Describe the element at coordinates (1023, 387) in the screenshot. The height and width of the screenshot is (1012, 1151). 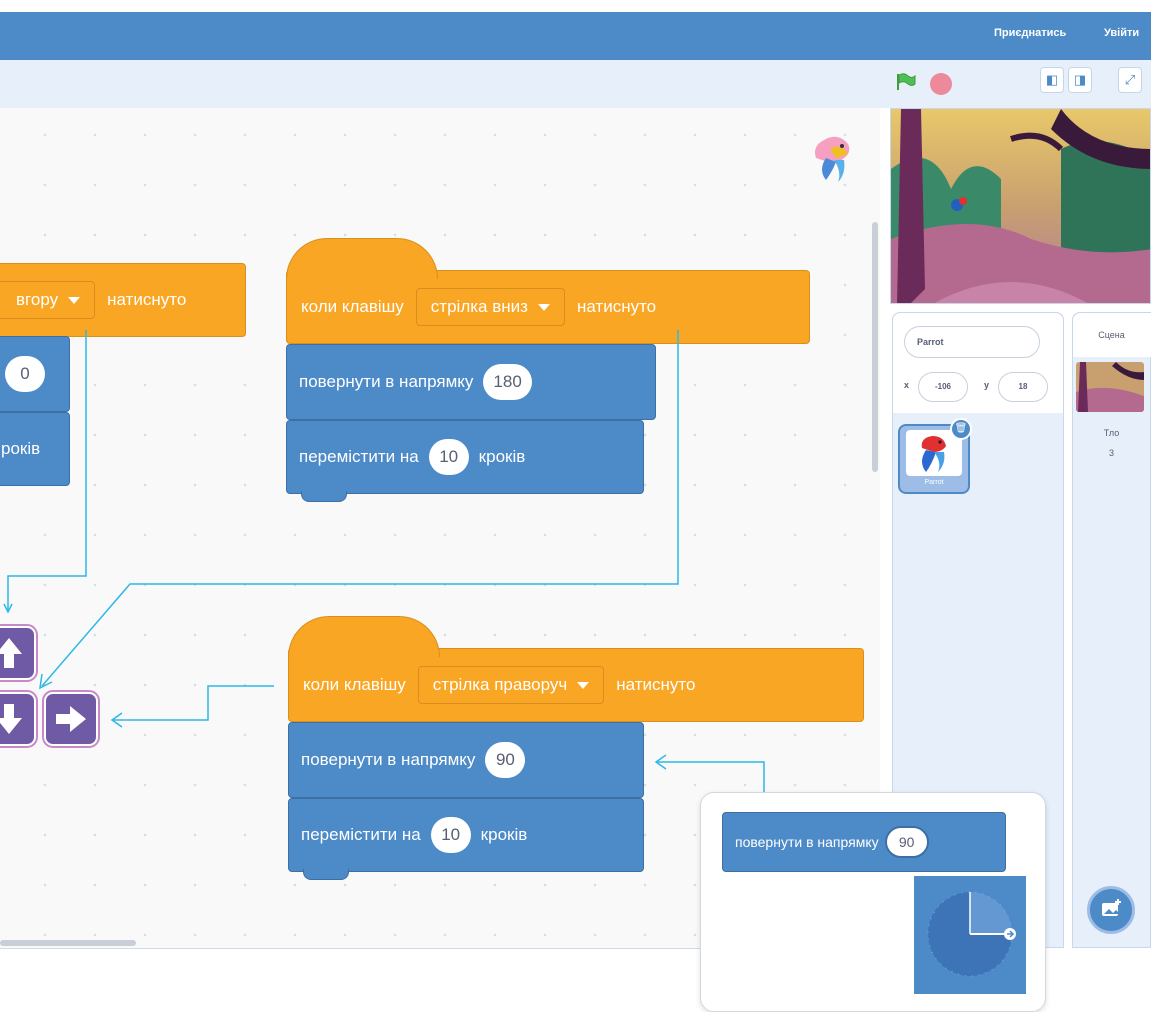
I see `y-position-field: 18` at that location.